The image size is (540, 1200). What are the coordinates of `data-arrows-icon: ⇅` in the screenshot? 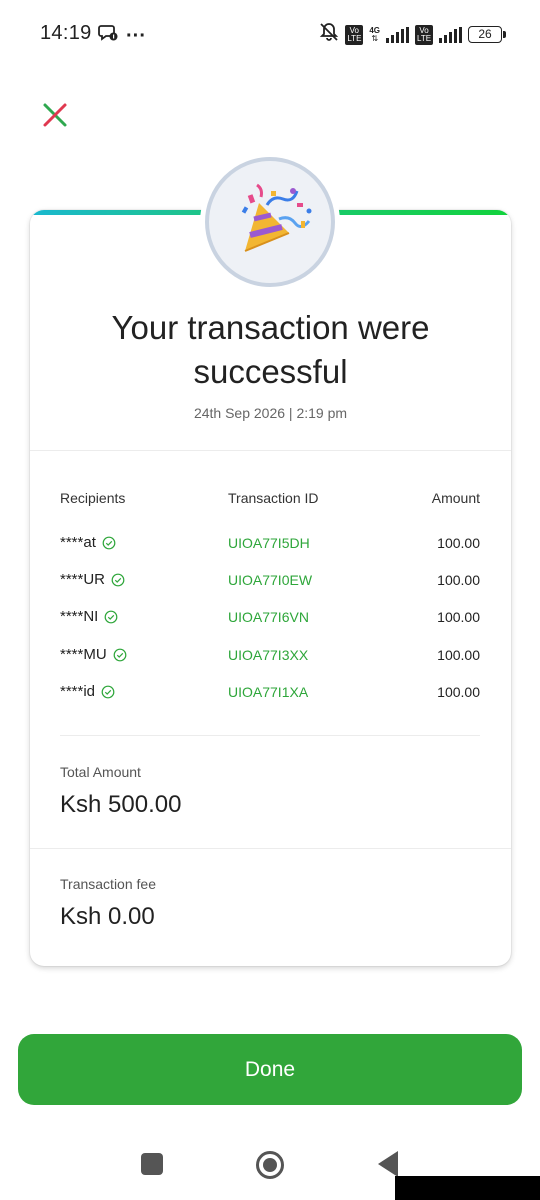 It's located at (375, 38).